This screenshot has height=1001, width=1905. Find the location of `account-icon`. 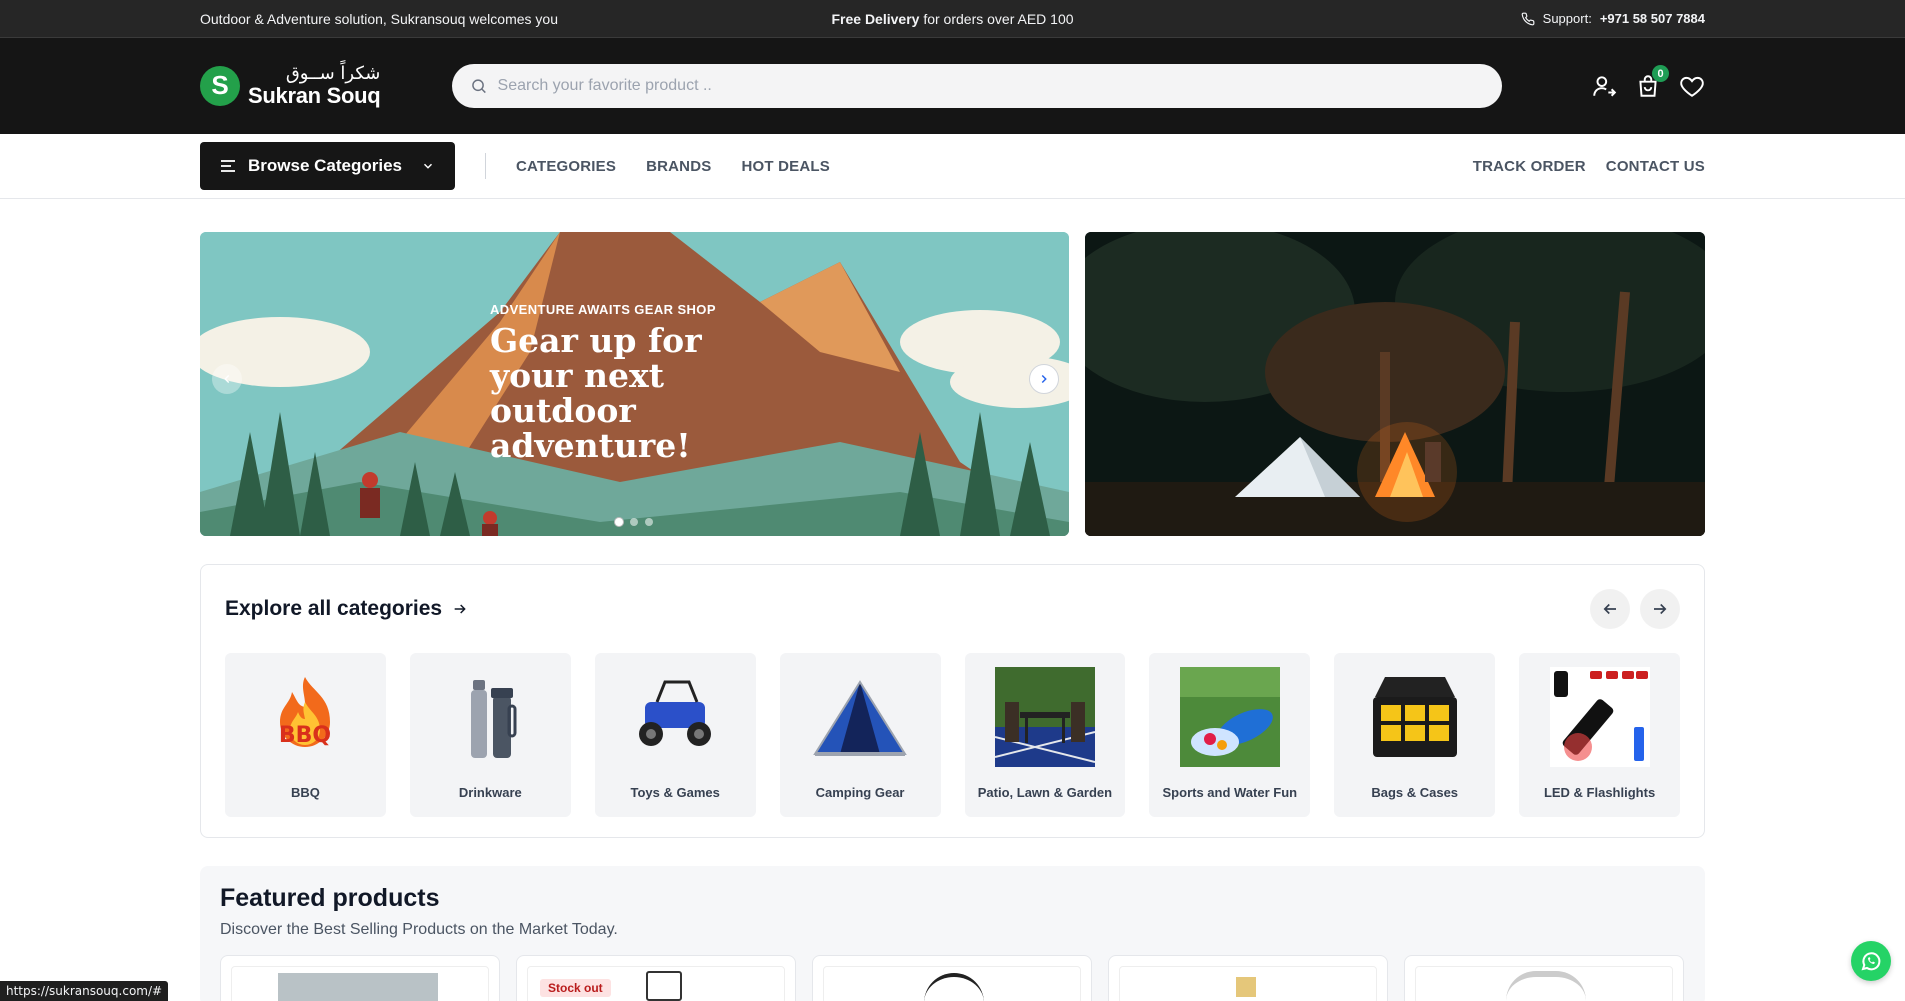

account-icon is located at coordinates (1604, 86).